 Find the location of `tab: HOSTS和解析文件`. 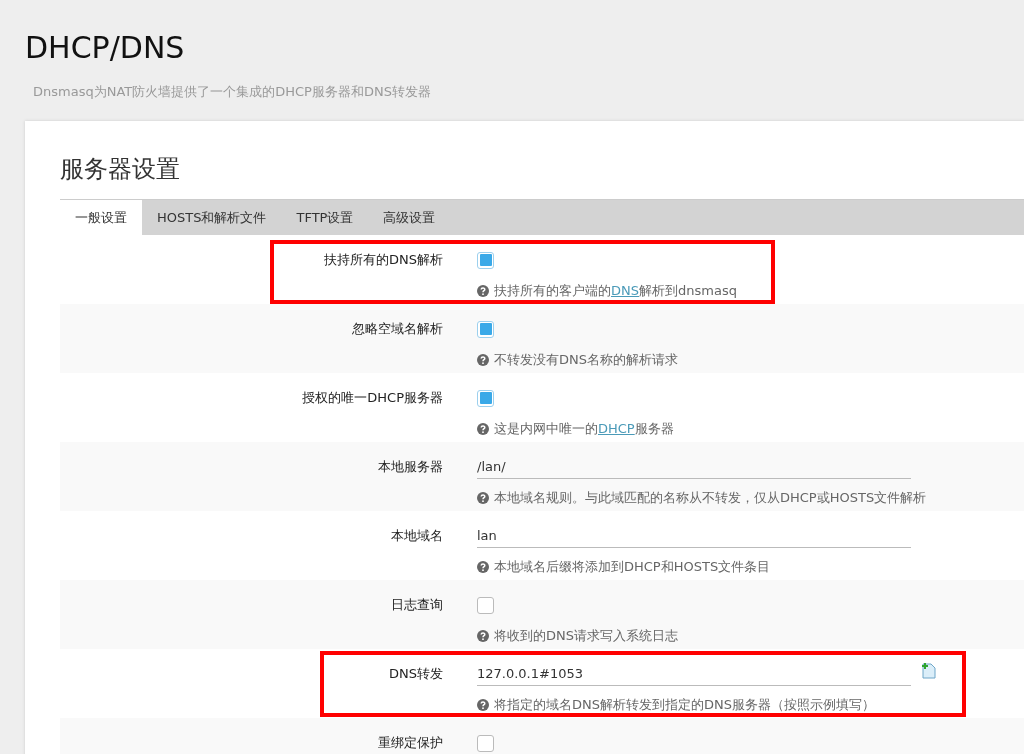

tab: HOSTS和解析文件 is located at coordinates (212, 217).